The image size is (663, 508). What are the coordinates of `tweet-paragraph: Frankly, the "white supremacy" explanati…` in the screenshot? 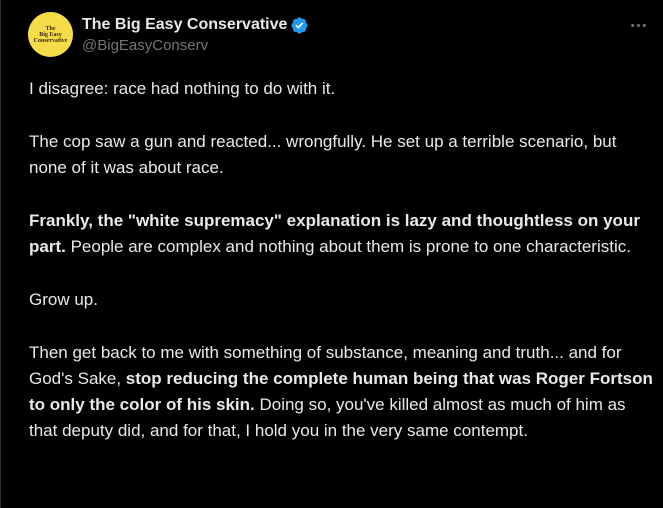 It's located at (342, 234).